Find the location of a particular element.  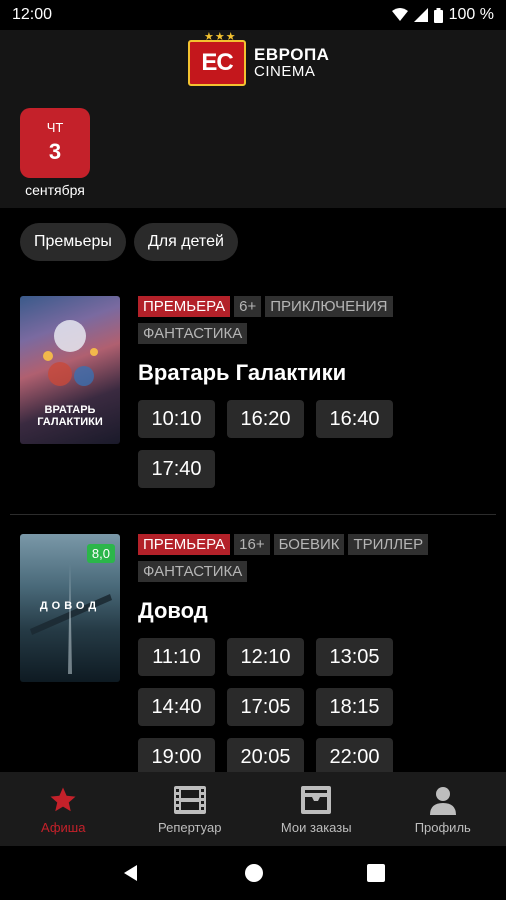

status-time: 12:00 is located at coordinates (32, 14).